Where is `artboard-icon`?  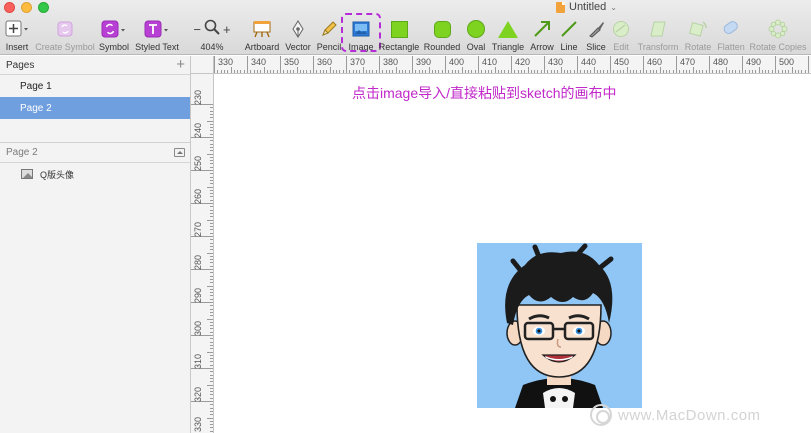
artboard-icon is located at coordinates (262, 29).